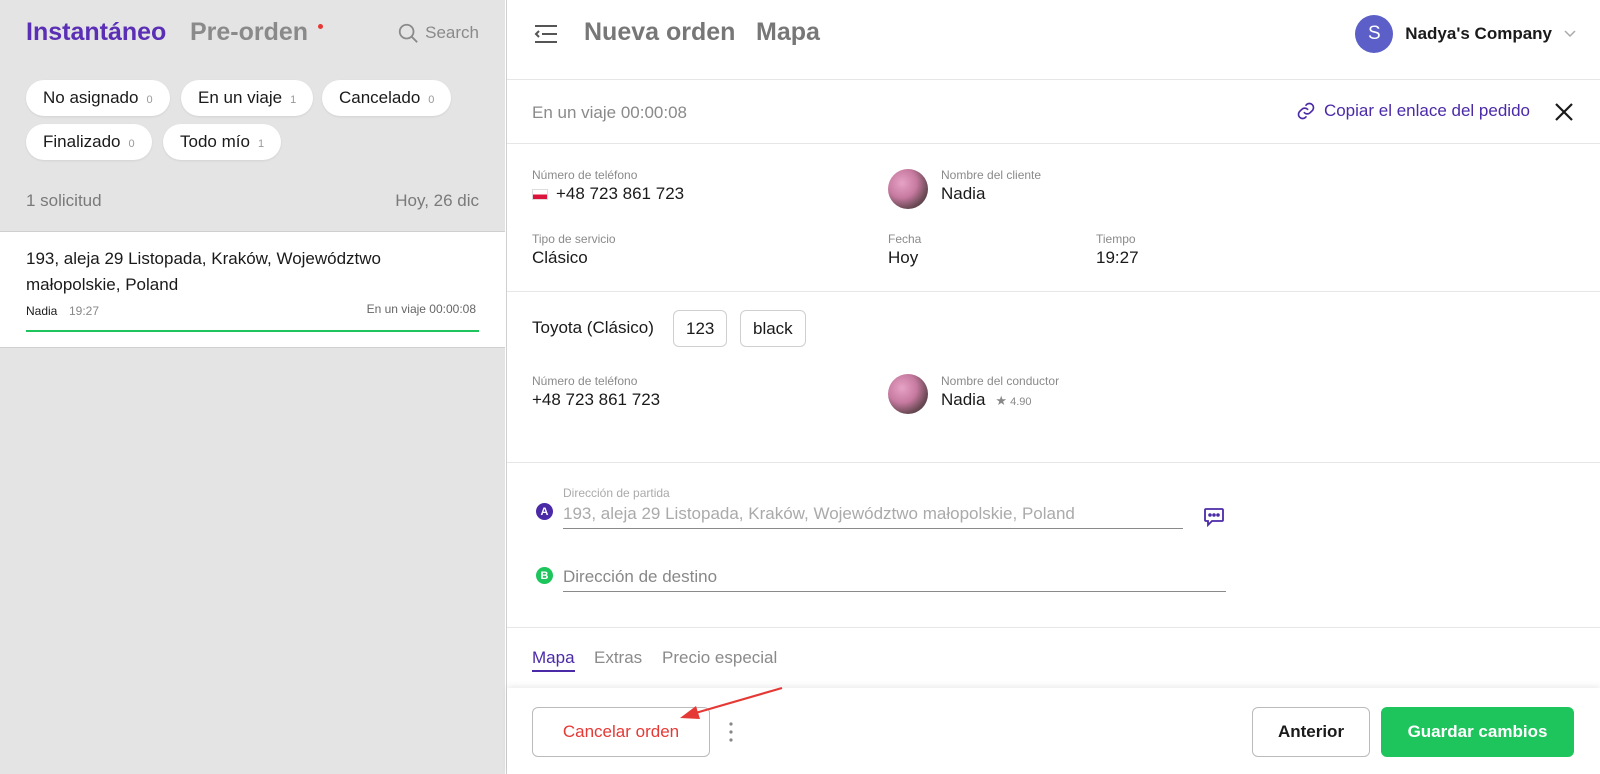  I want to click on address-section: A Dirección de partida B, so click(1053, 545).